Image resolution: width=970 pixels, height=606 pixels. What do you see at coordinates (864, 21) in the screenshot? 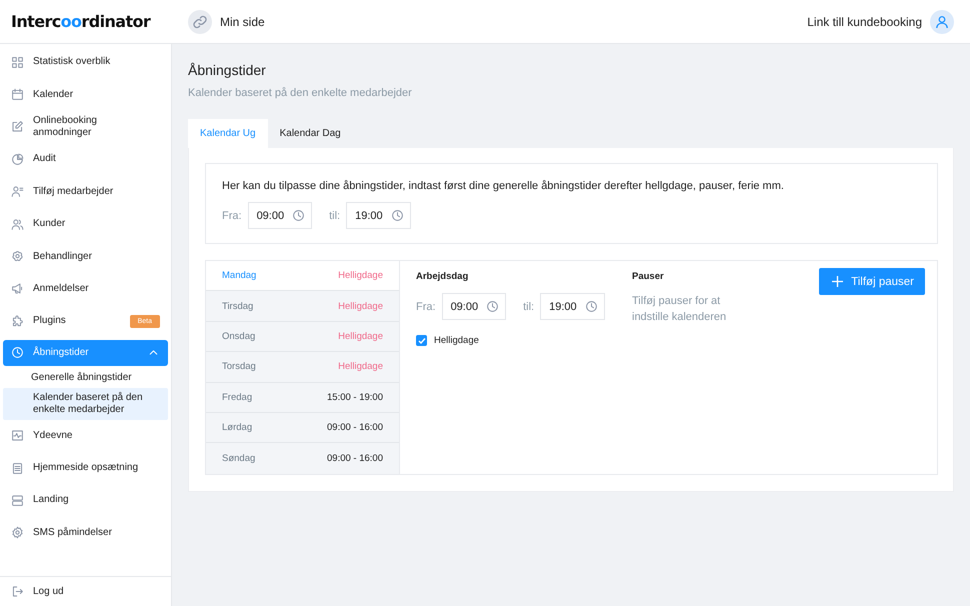
I see `booking-link: Link till kundebooking` at bounding box center [864, 21].